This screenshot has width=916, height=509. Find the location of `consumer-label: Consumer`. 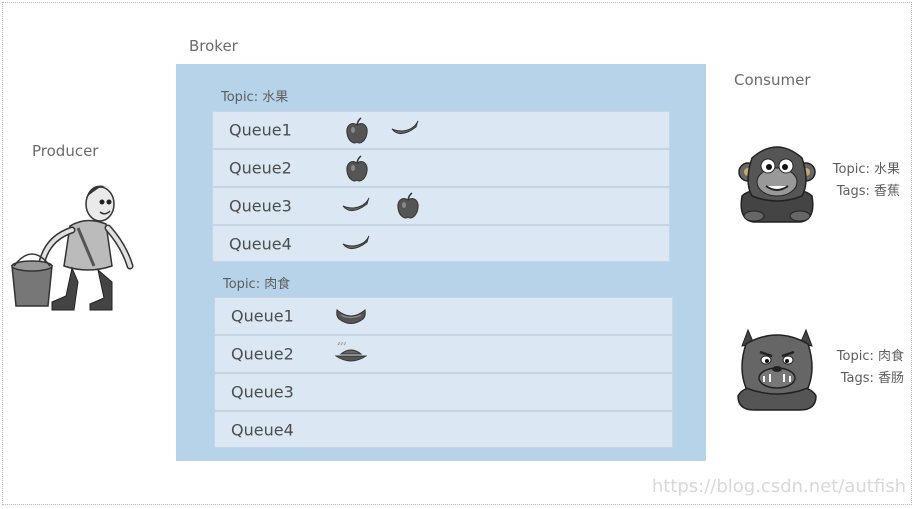

consumer-label: Consumer is located at coordinates (772, 80).